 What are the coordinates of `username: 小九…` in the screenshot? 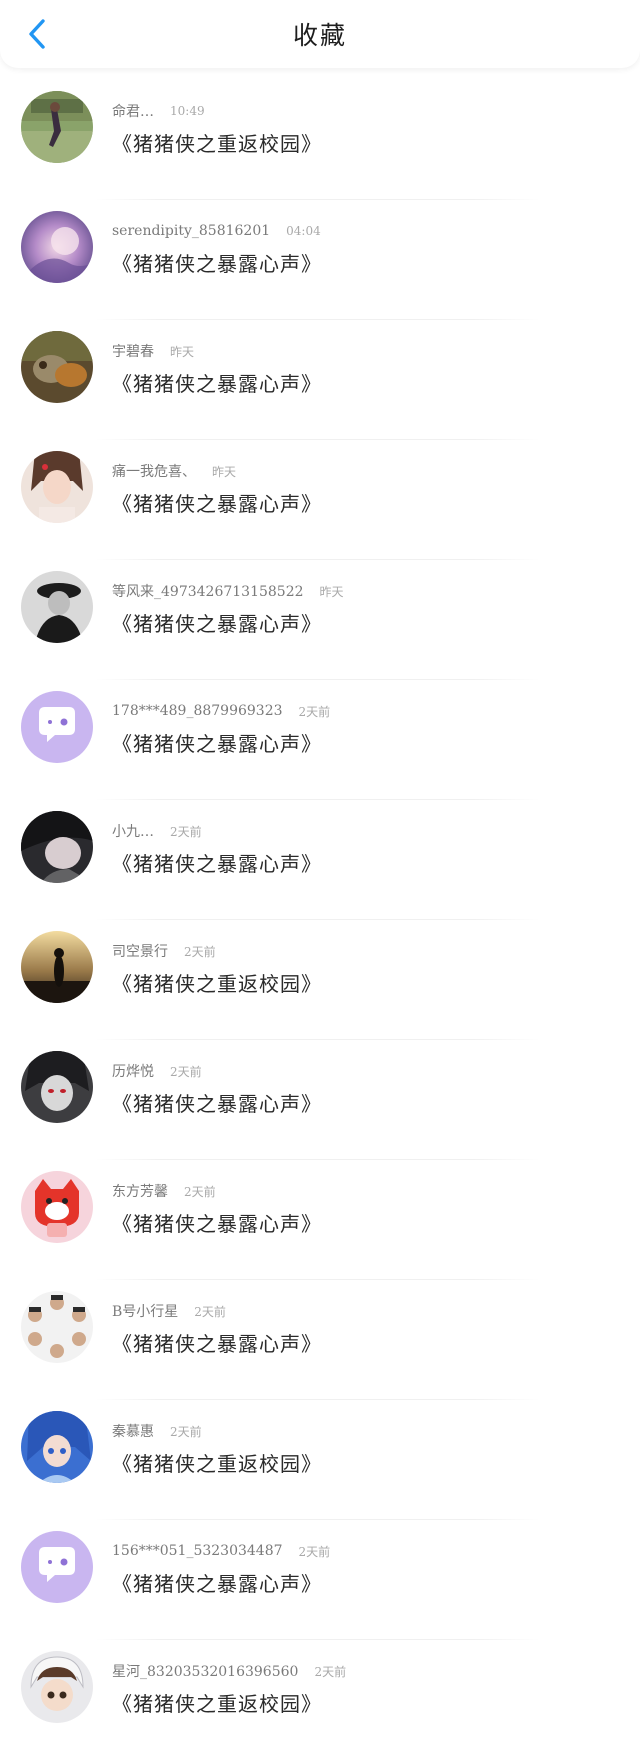 It's located at (133, 831).